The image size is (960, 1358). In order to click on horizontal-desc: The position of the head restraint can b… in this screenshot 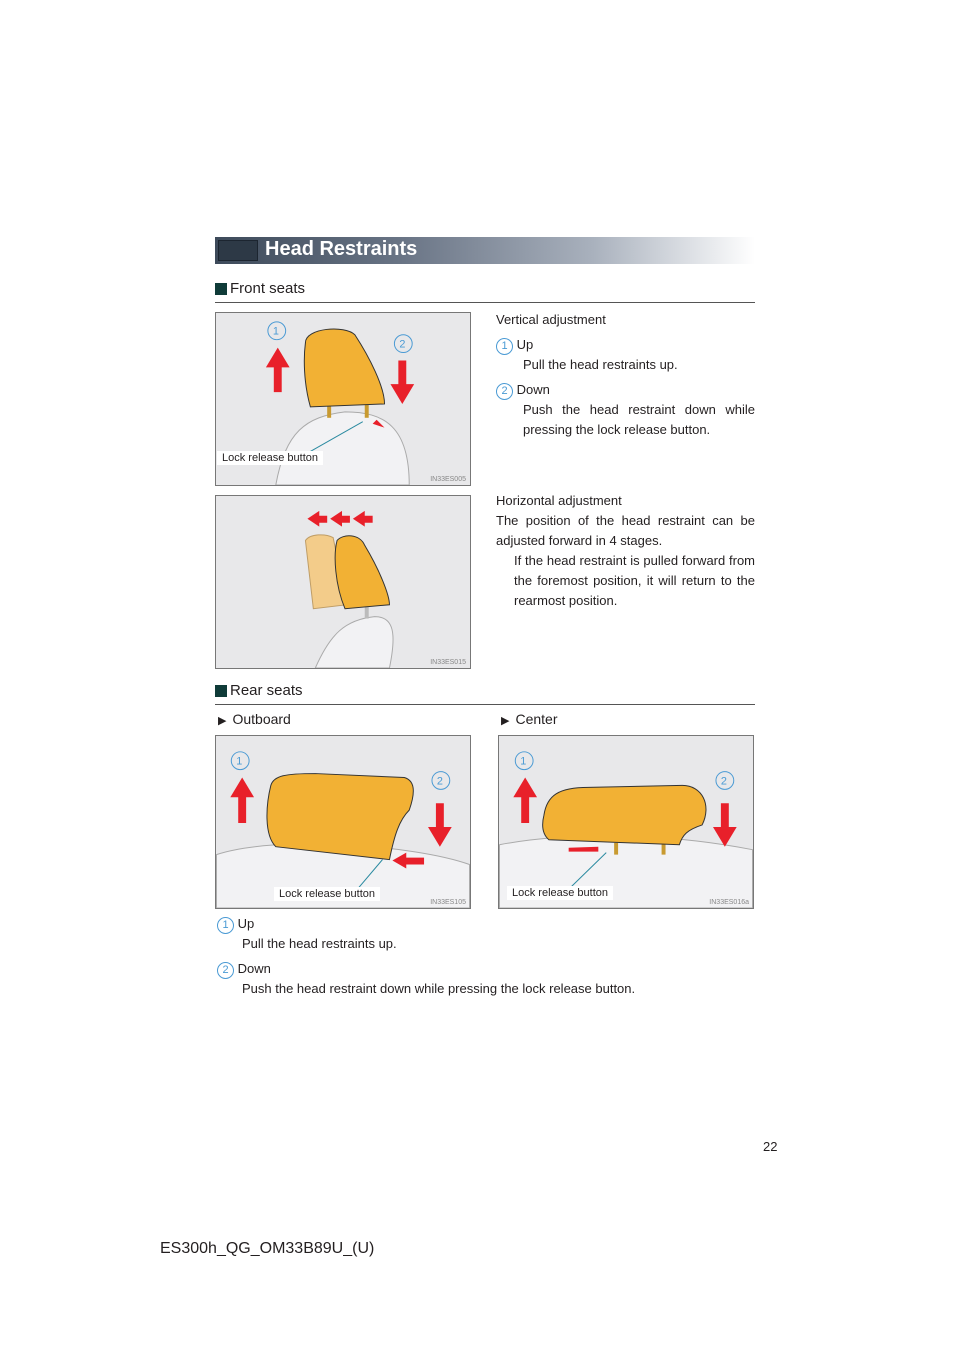, I will do `click(625, 530)`.